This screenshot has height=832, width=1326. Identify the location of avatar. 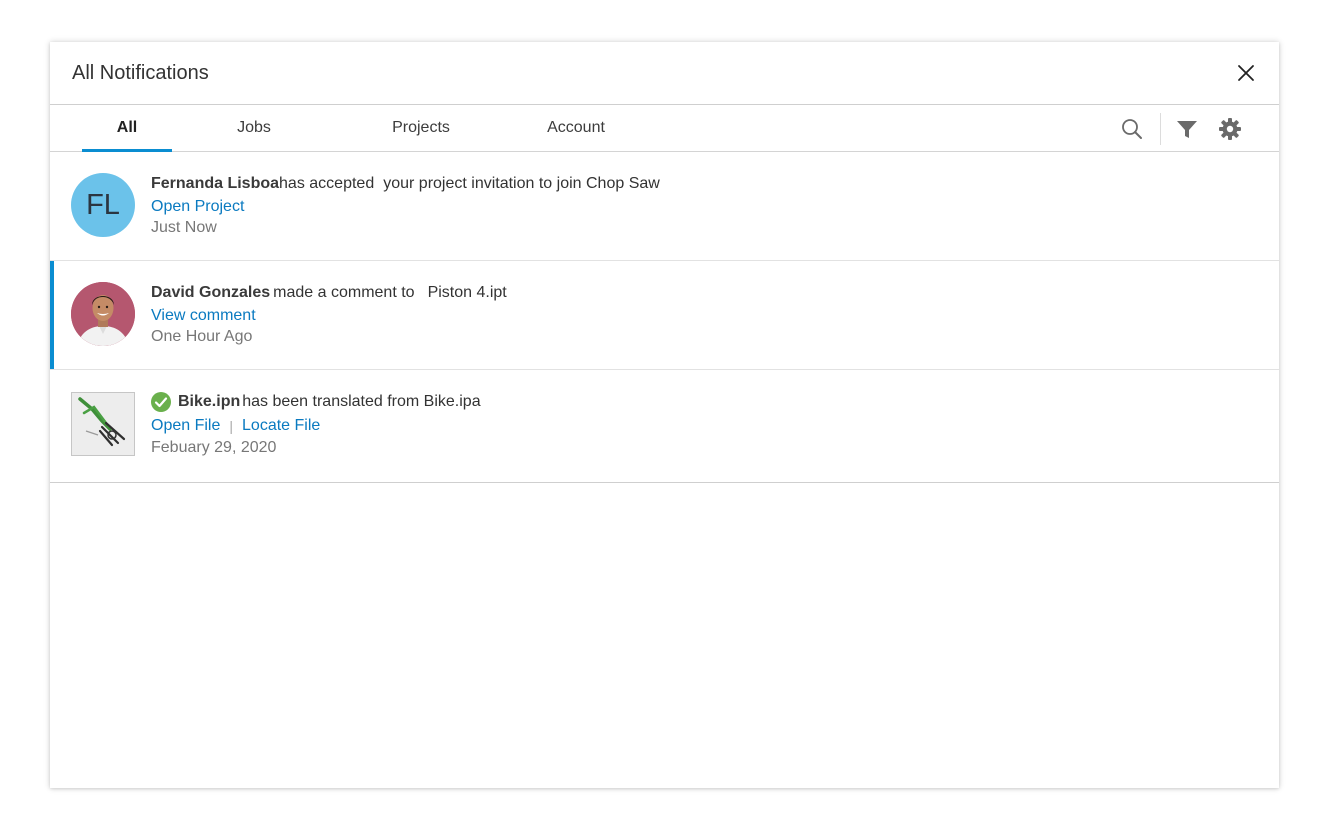
(103, 314).